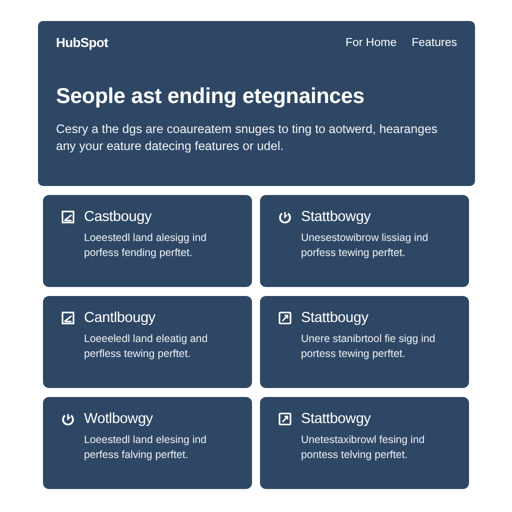 This screenshot has width=512, height=512. What do you see at coordinates (434, 42) in the screenshot?
I see `nav-link: Features` at bounding box center [434, 42].